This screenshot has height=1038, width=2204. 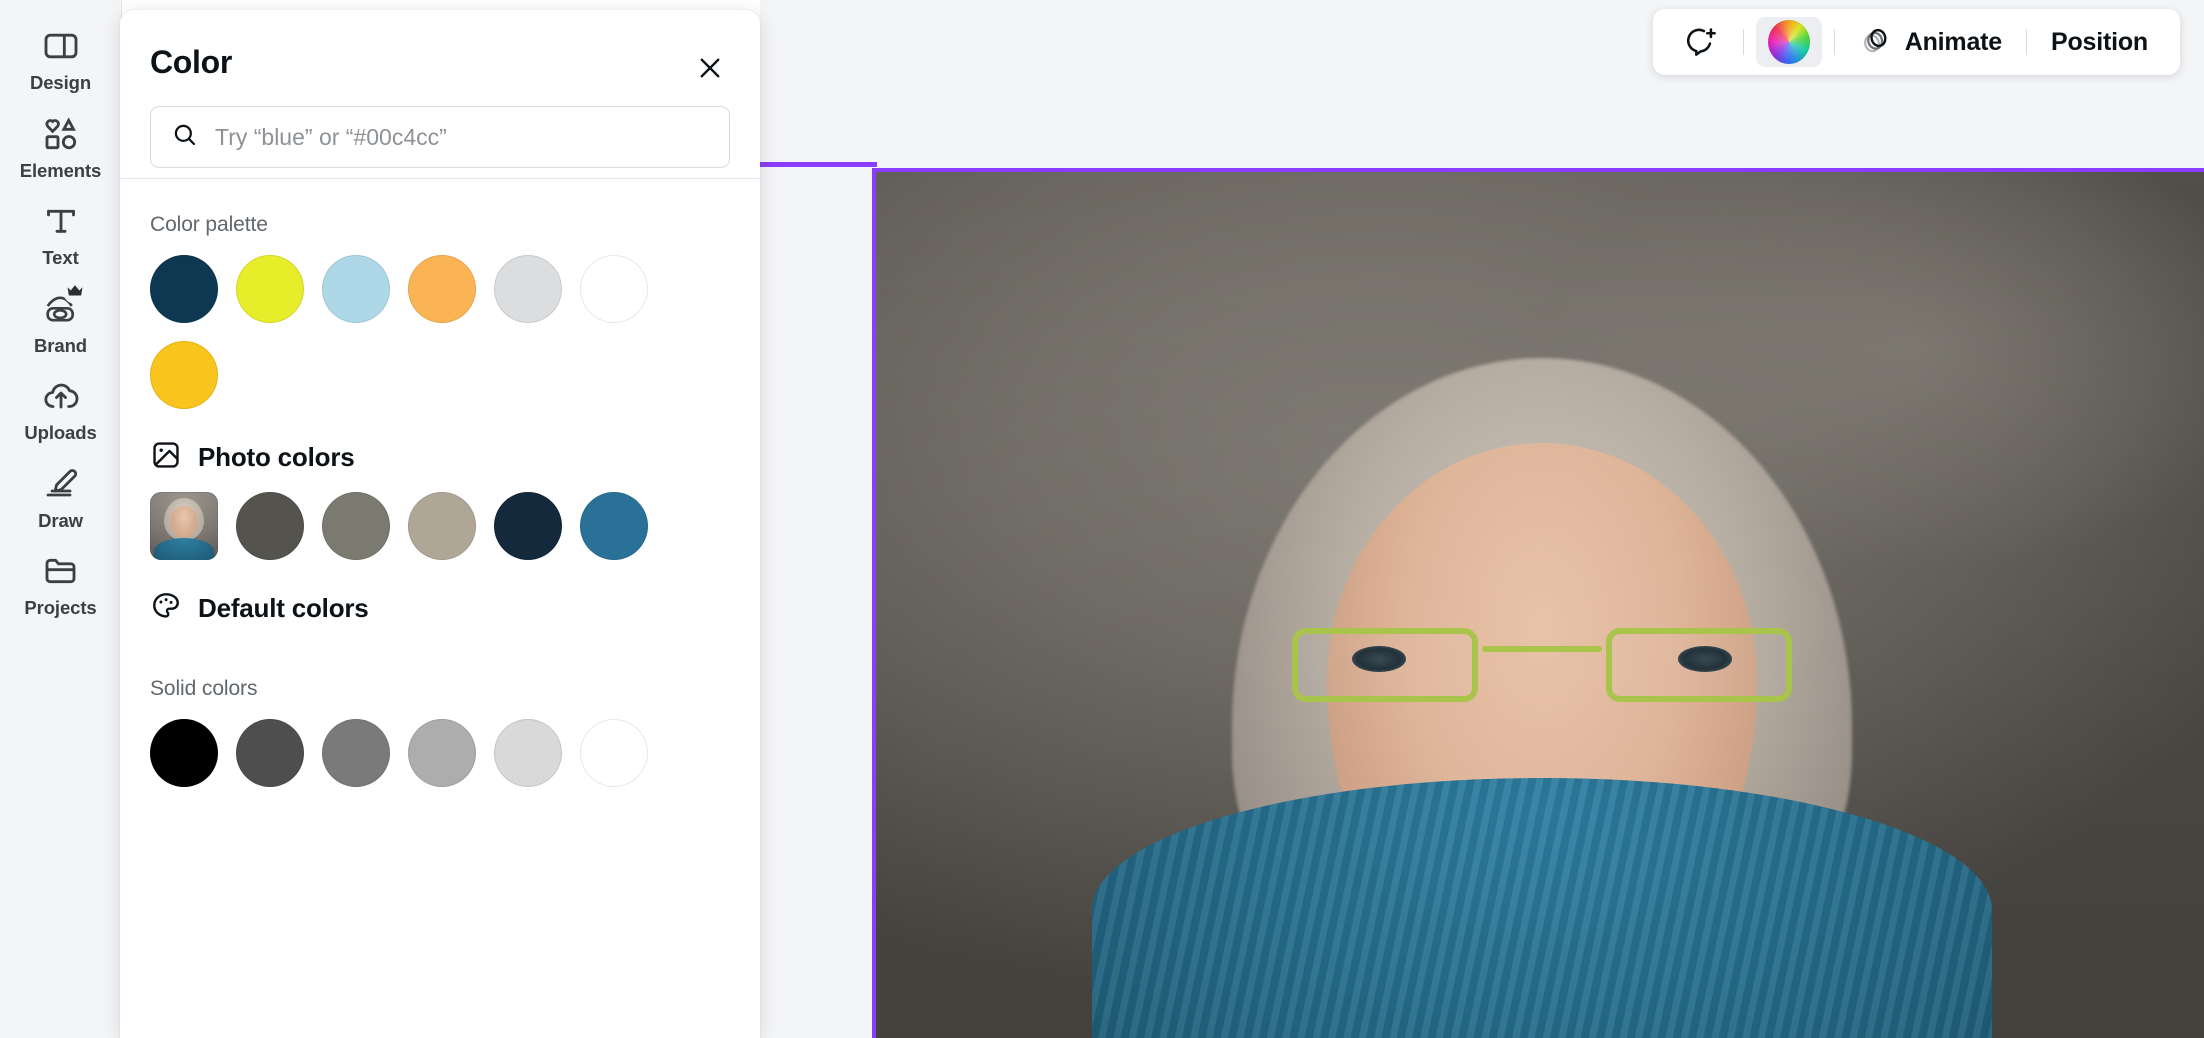 What do you see at coordinates (710, 68) in the screenshot?
I see `close-icon` at bounding box center [710, 68].